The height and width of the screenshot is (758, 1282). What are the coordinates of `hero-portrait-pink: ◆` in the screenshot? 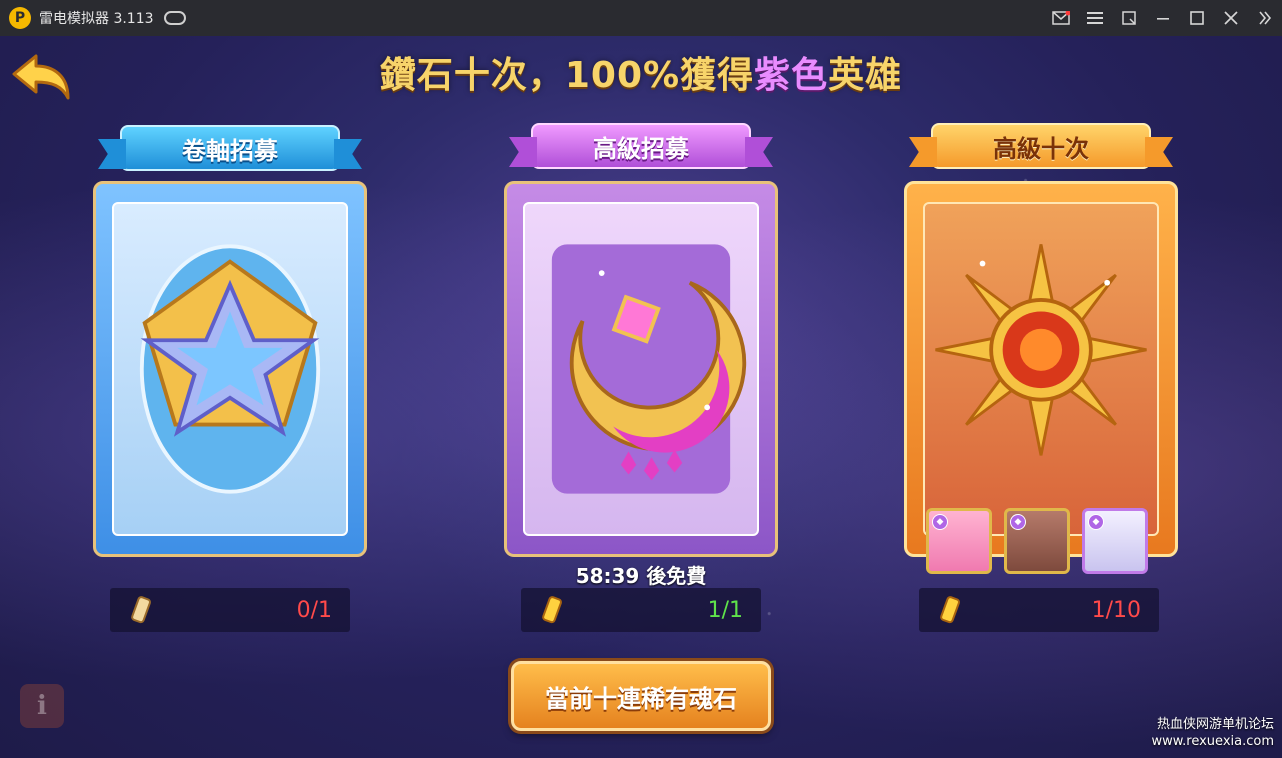 It's located at (959, 541).